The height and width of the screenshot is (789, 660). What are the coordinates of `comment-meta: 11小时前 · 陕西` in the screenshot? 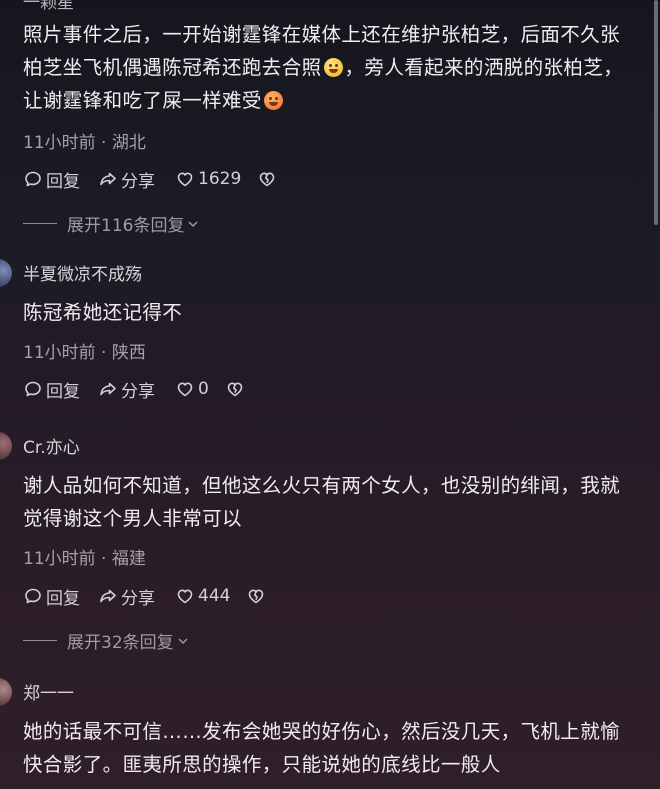 It's located at (84, 350).